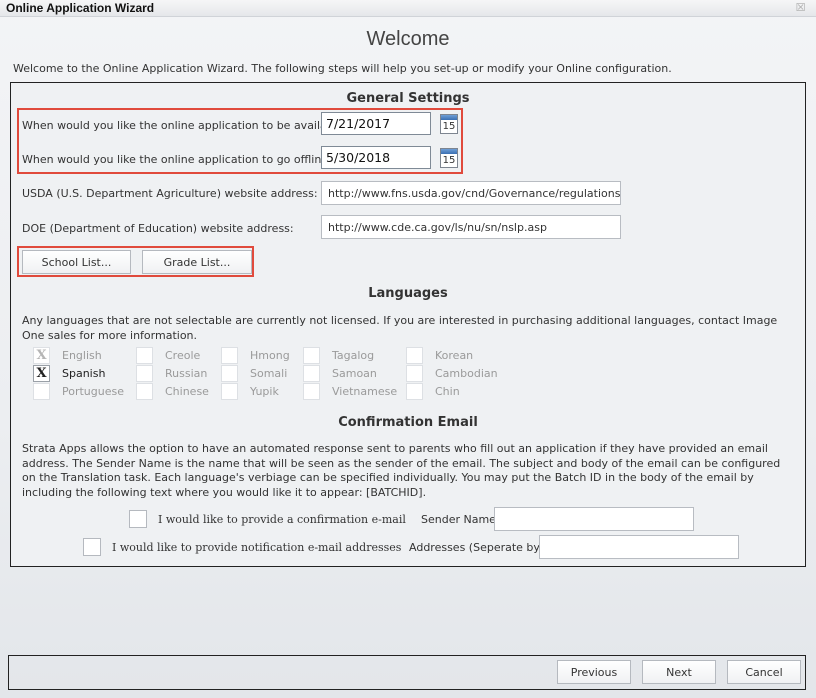  What do you see at coordinates (80, 8) in the screenshot?
I see `window-title: Online Application Wizard` at bounding box center [80, 8].